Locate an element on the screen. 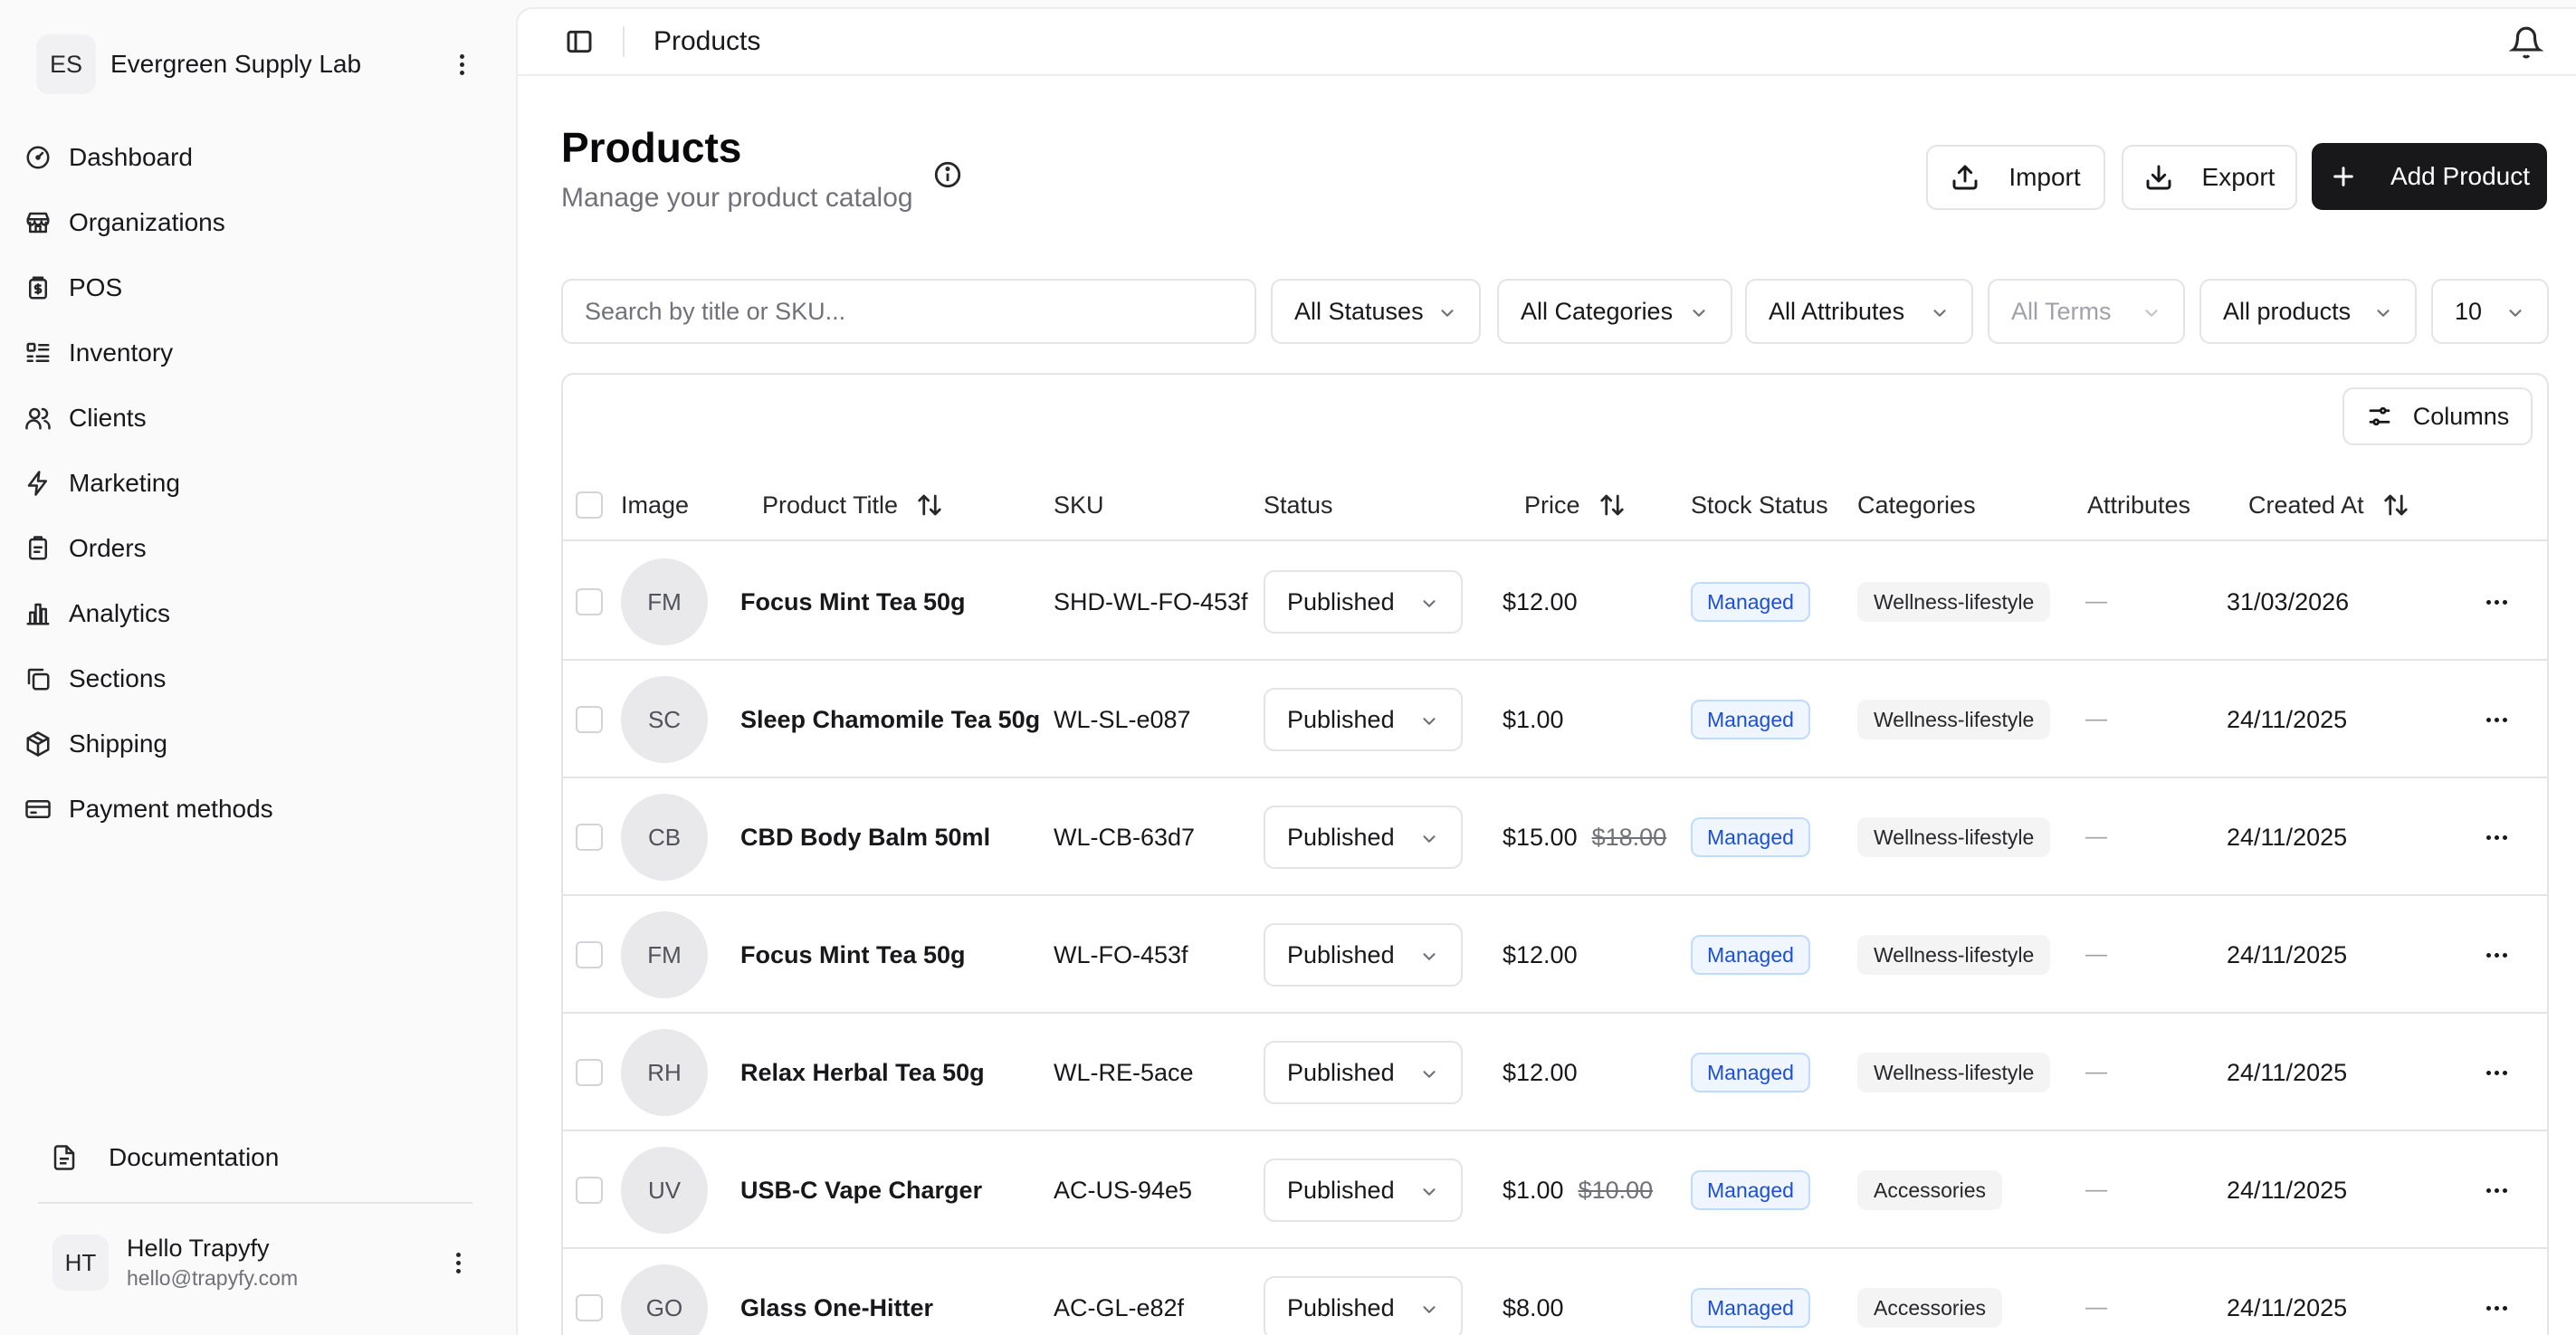  price-cell: $1.00 is located at coordinates (1541, 720).